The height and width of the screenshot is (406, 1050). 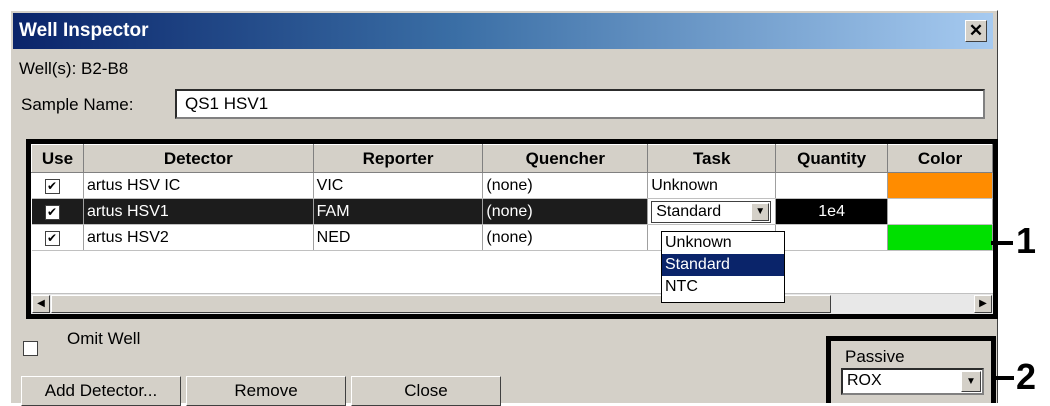 What do you see at coordinates (912, 381) in the screenshot?
I see `passive-select: ROX ▼` at bounding box center [912, 381].